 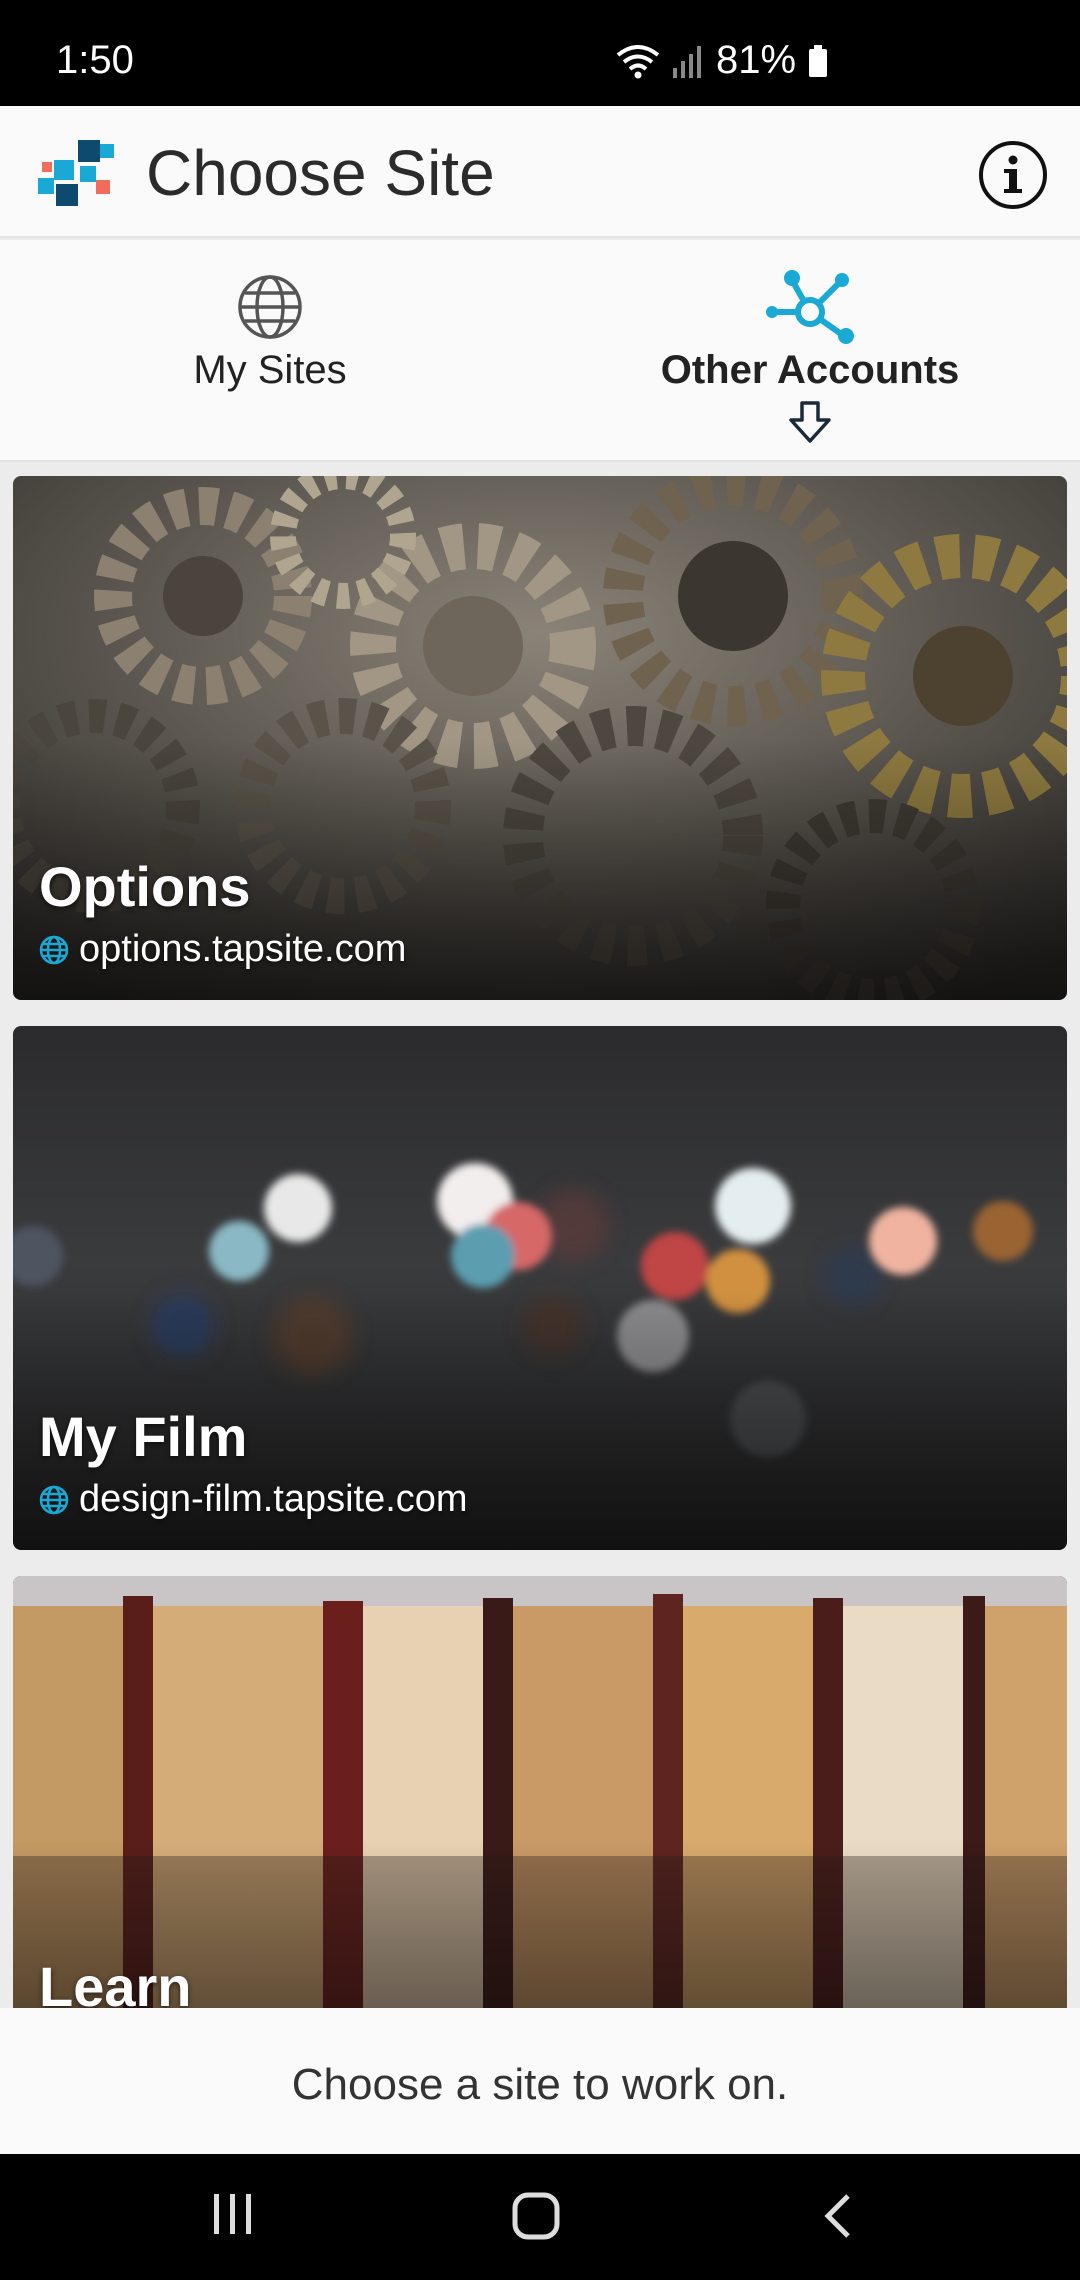 I want to click on tab-other-accounts: Other Accounts, so click(x=810, y=350).